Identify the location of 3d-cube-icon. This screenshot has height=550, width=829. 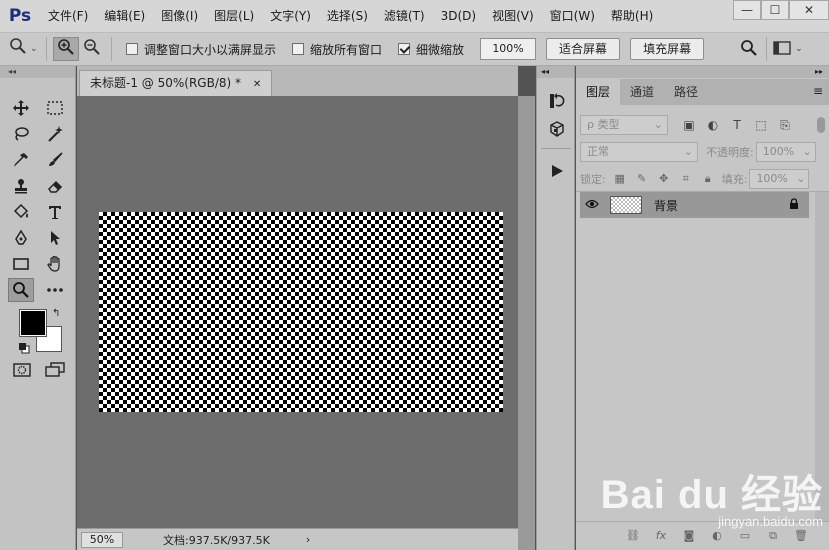
(557, 129).